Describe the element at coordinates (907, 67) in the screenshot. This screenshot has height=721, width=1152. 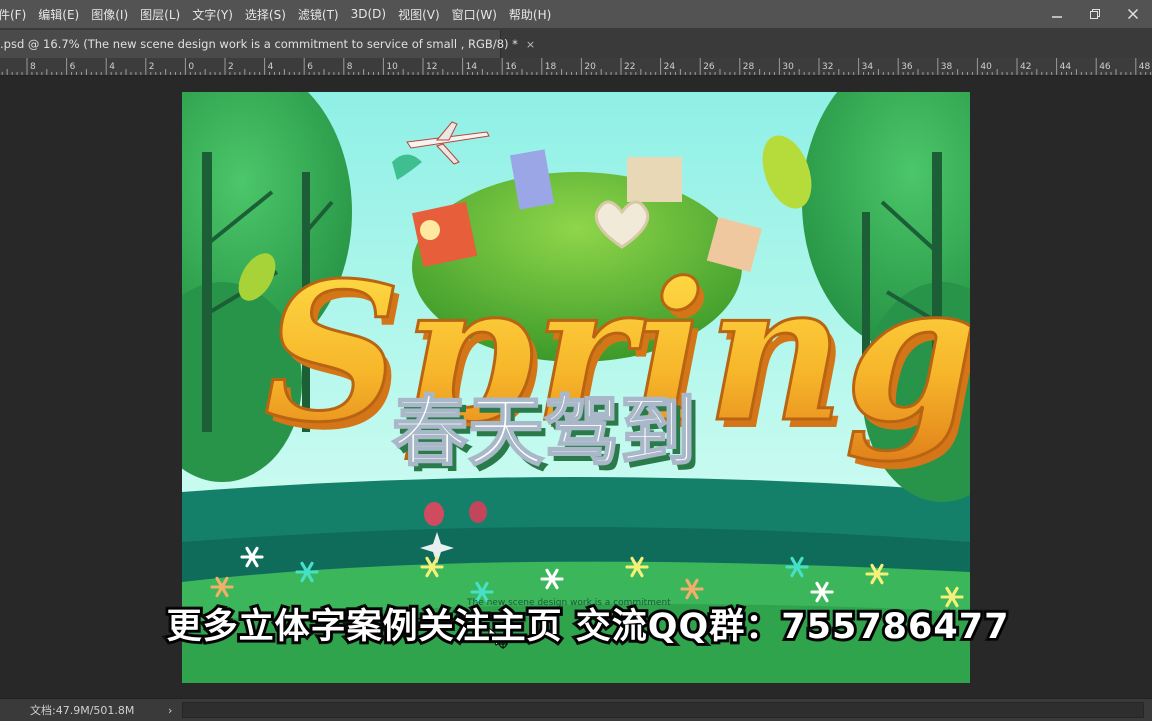
I see `ruler-label: 36` at that location.